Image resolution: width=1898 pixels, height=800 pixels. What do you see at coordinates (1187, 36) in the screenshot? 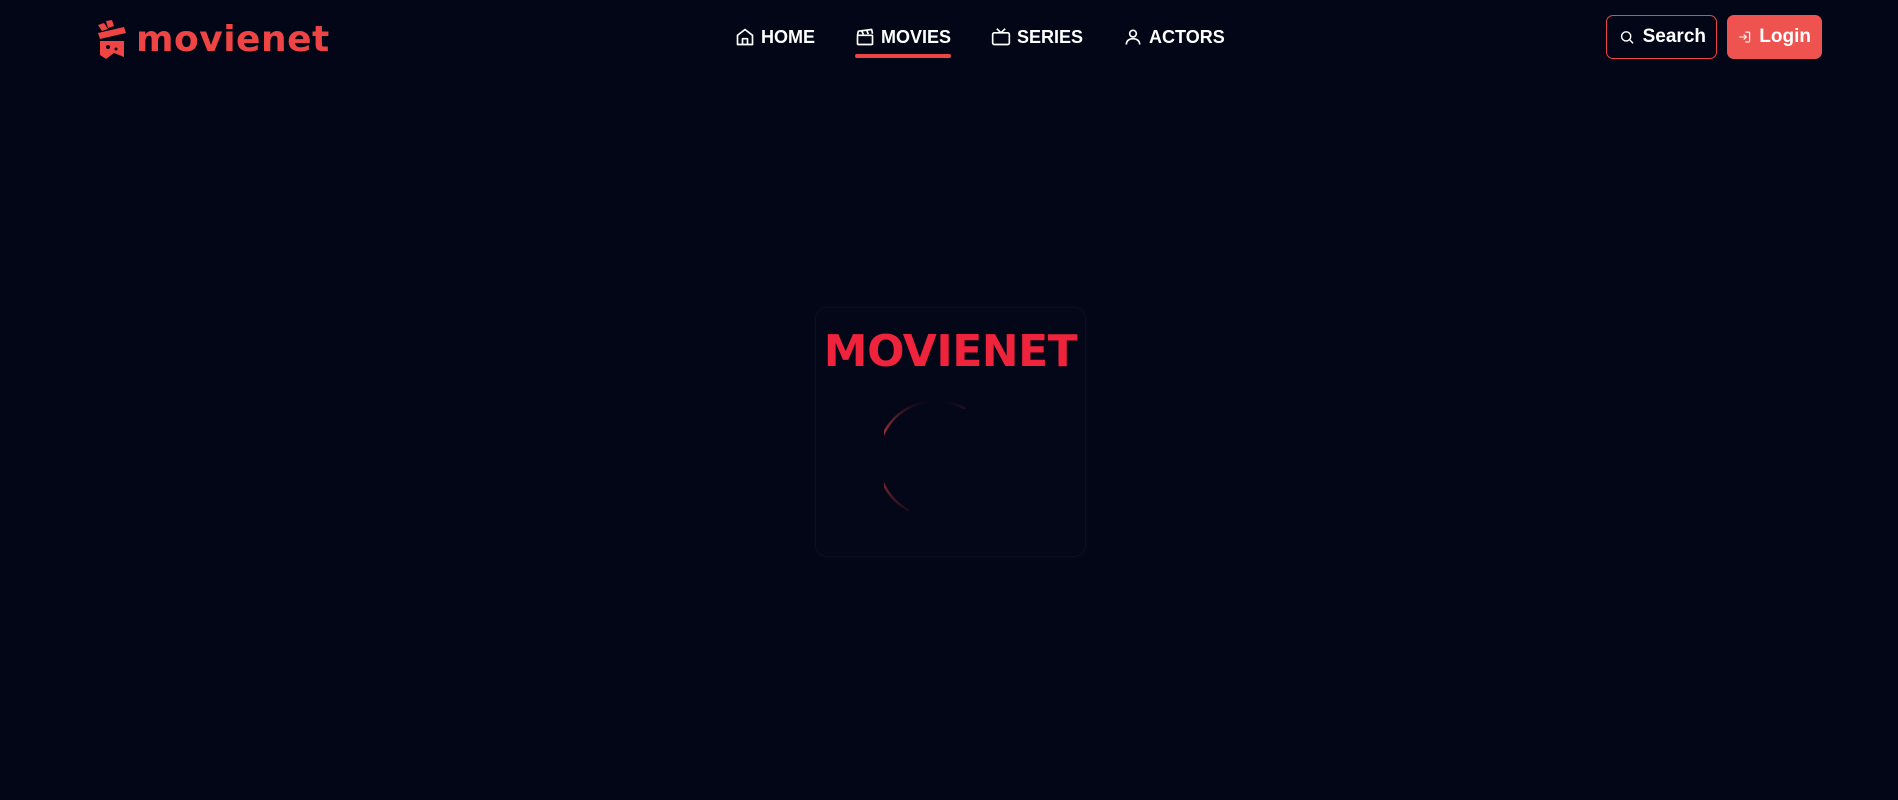
I see `nav-label-actors: ACTORS` at bounding box center [1187, 36].